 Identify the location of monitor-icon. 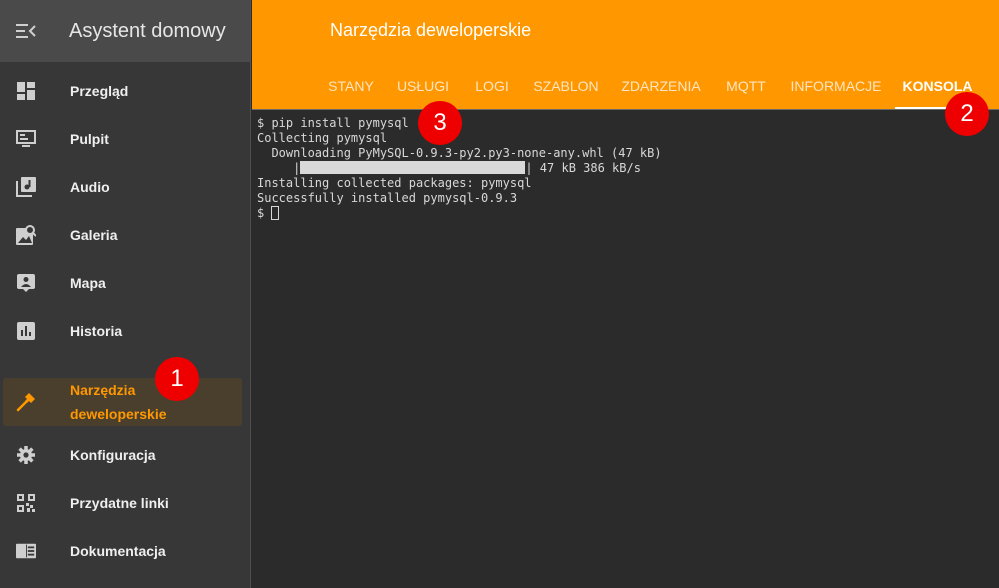
(26, 139).